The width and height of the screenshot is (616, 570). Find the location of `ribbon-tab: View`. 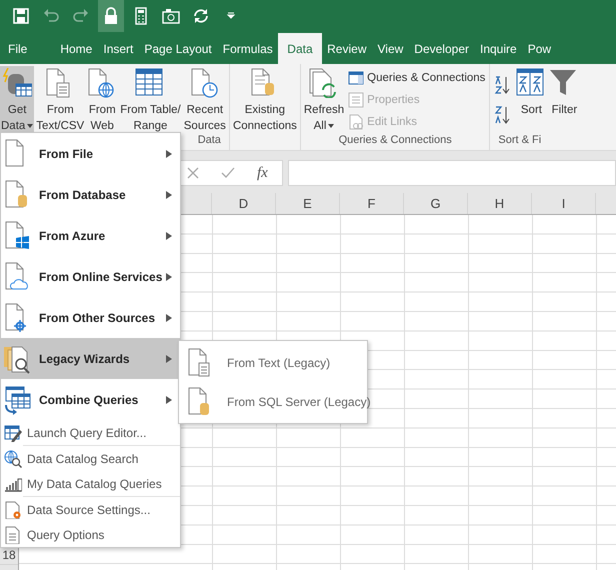

ribbon-tab: View is located at coordinates (390, 48).